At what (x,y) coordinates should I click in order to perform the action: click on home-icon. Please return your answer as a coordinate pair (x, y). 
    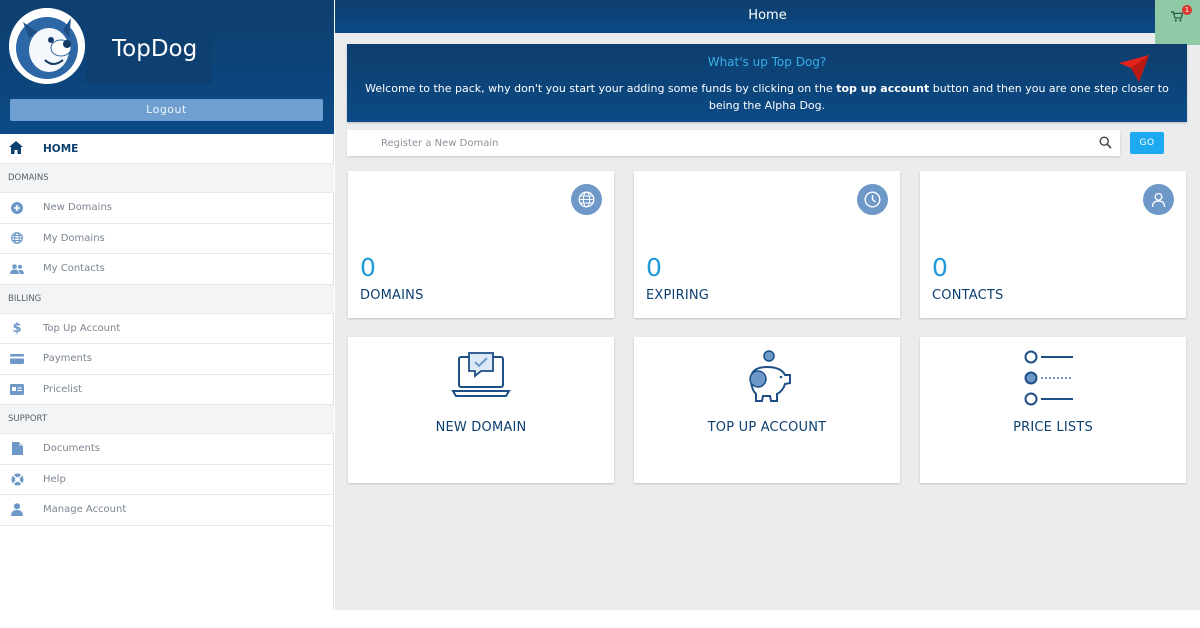
    Looking at the image, I should click on (17, 148).